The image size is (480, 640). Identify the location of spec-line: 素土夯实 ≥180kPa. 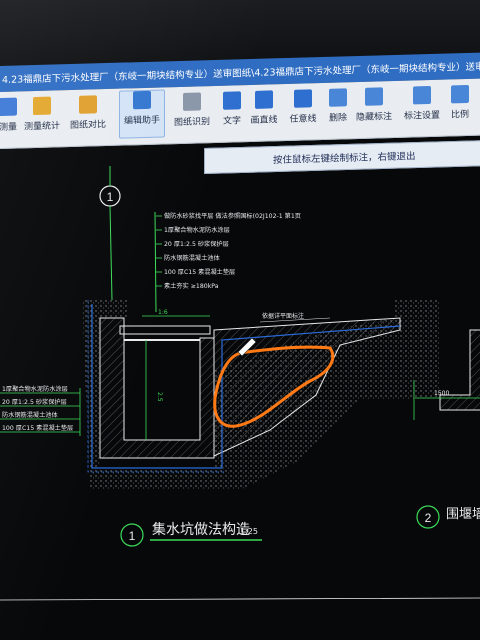
(191, 286).